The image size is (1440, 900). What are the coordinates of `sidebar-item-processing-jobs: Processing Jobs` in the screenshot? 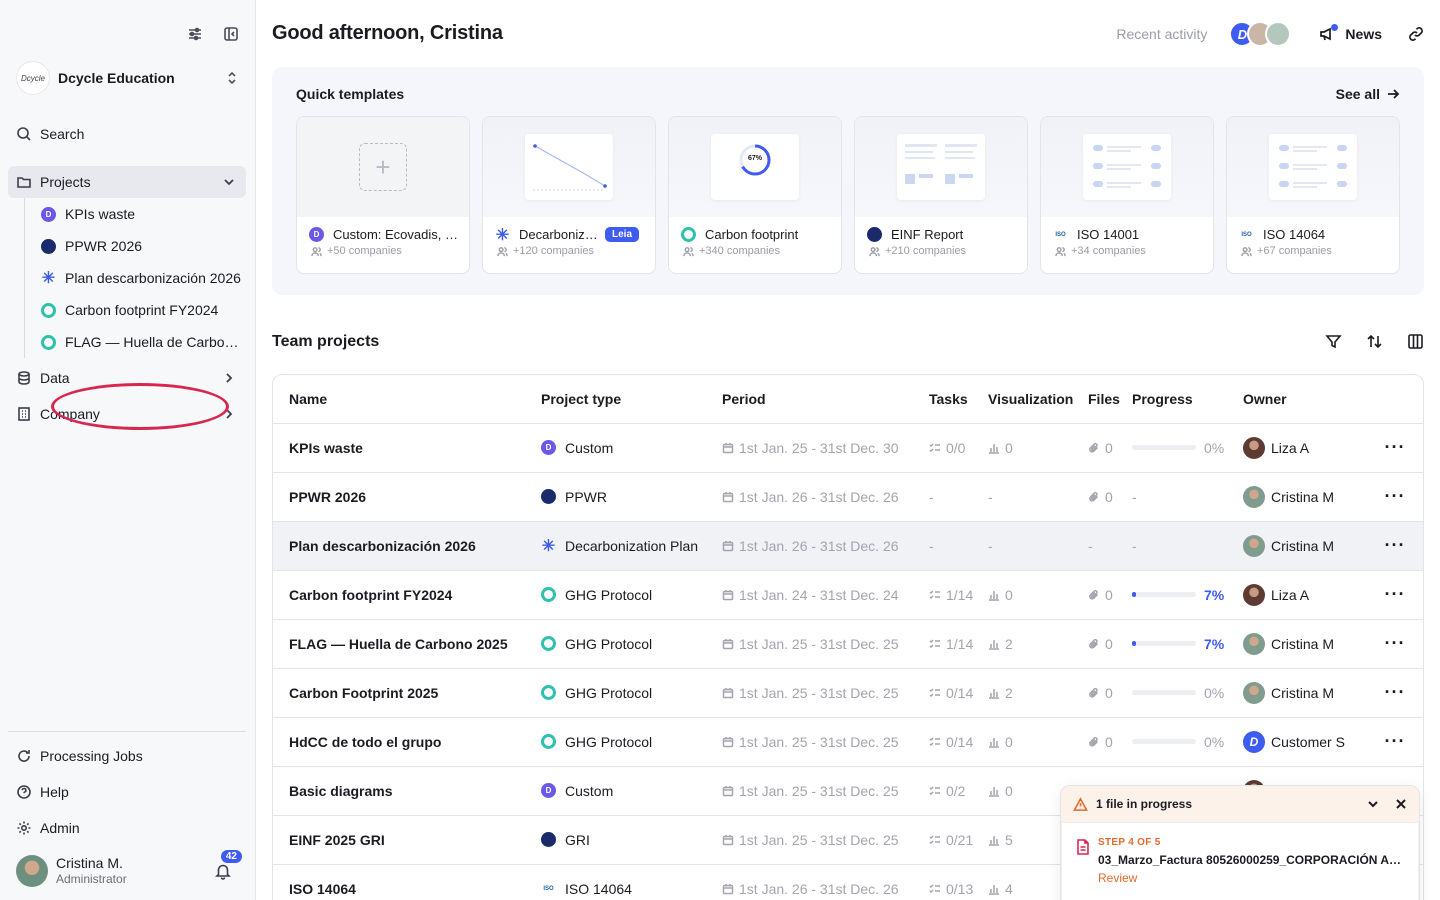 It's located at (127, 756).